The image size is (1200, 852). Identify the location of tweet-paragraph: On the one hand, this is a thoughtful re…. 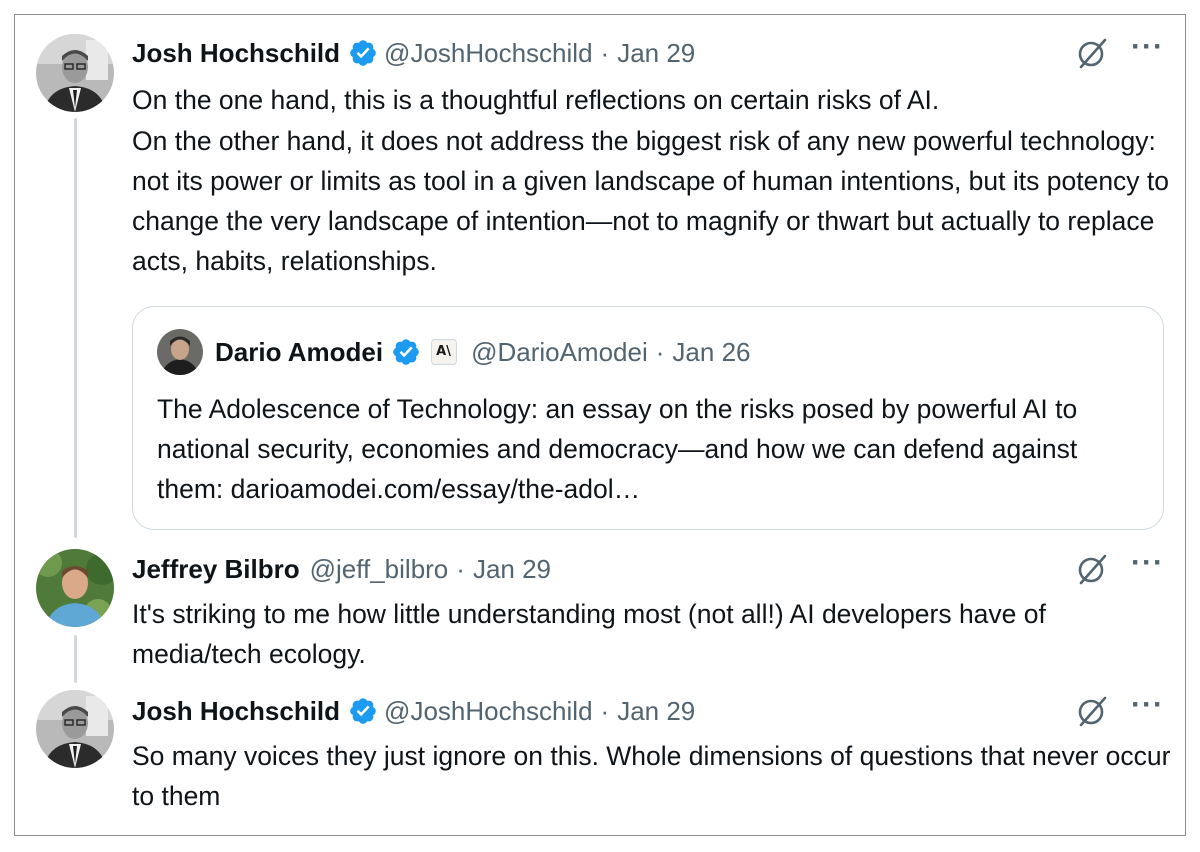
(536, 100).